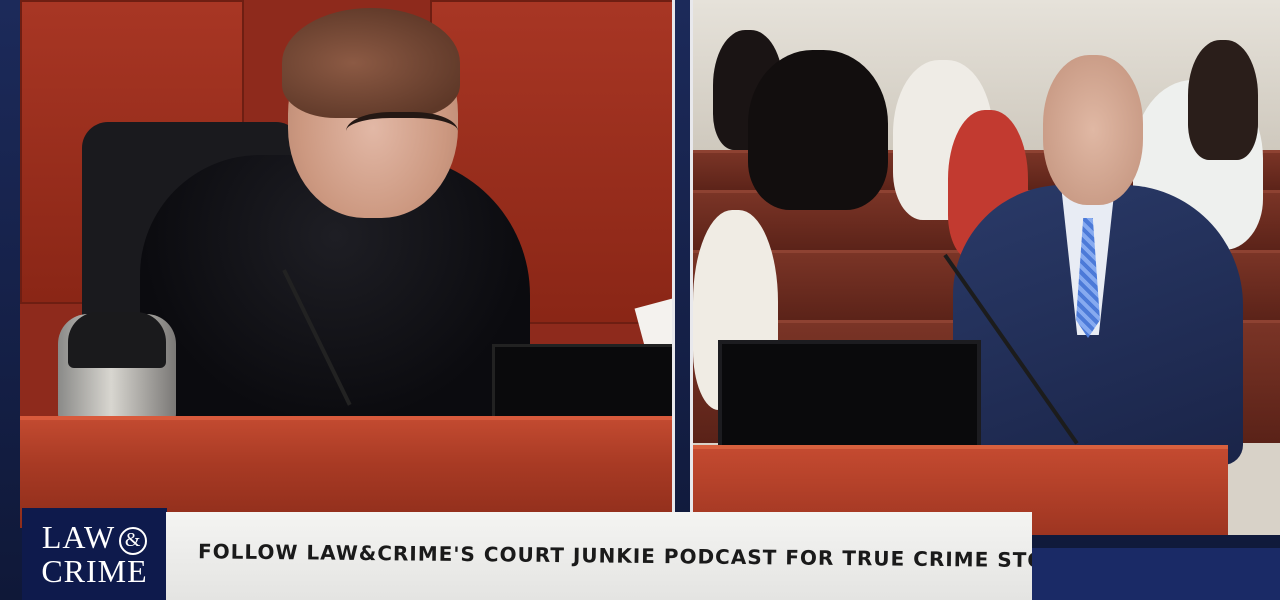  Describe the element at coordinates (133, 540) in the screenshot. I see `logo-ampersand: &` at that location.